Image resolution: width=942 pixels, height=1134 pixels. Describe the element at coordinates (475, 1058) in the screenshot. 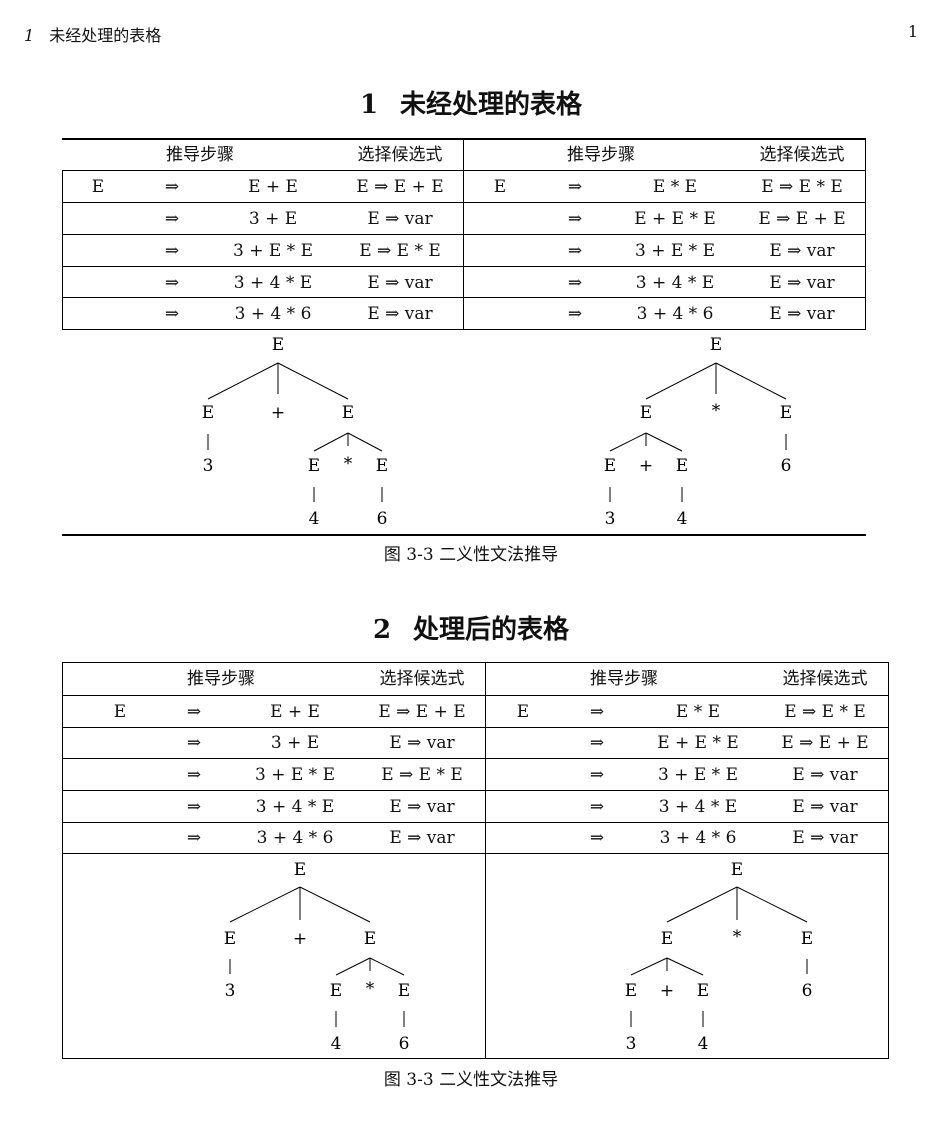

I see `table-bottom-rule` at that location.